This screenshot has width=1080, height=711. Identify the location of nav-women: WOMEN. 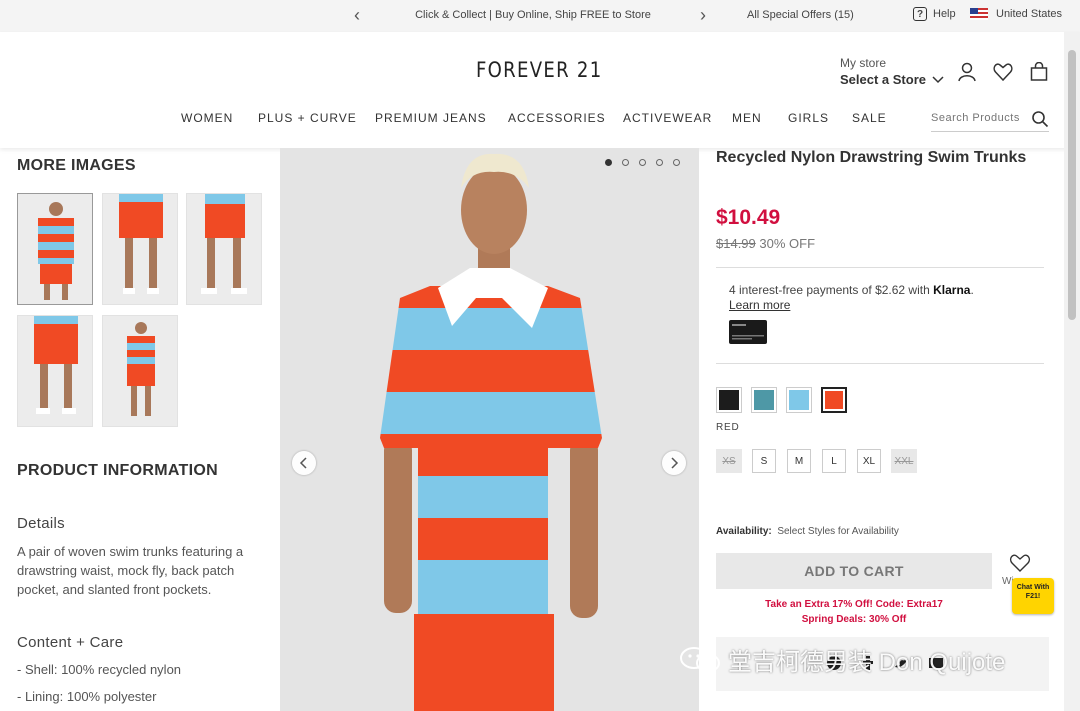
(207, 118).